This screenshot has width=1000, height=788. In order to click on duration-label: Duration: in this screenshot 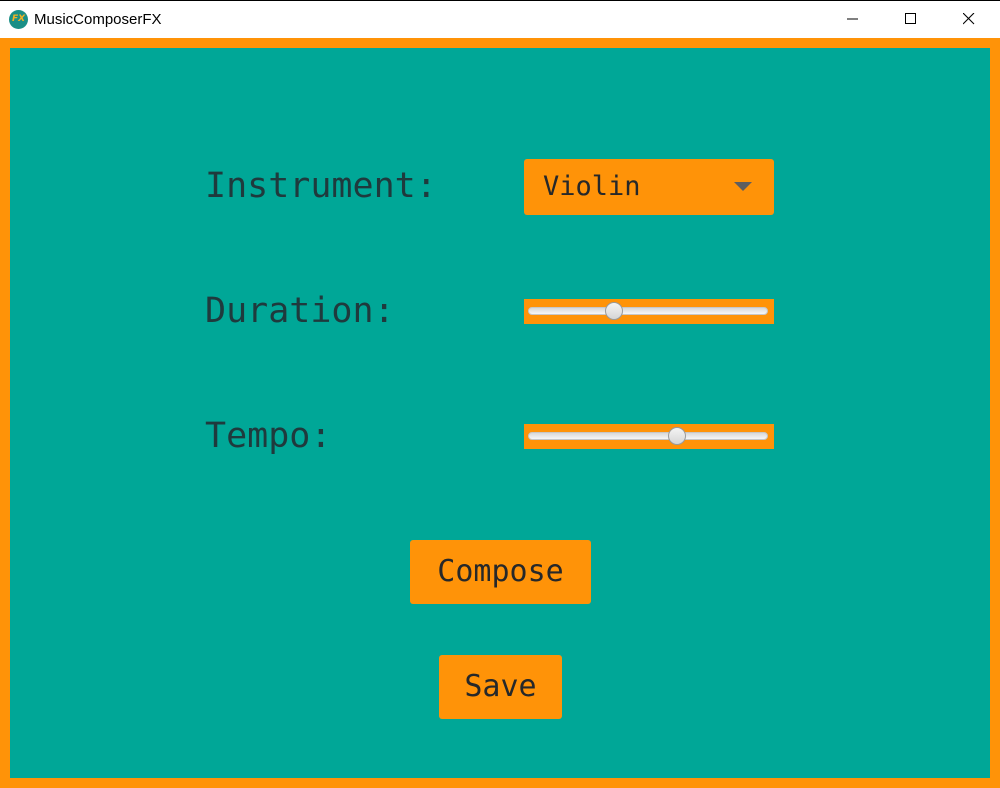, I will do `click(300, 311)`.